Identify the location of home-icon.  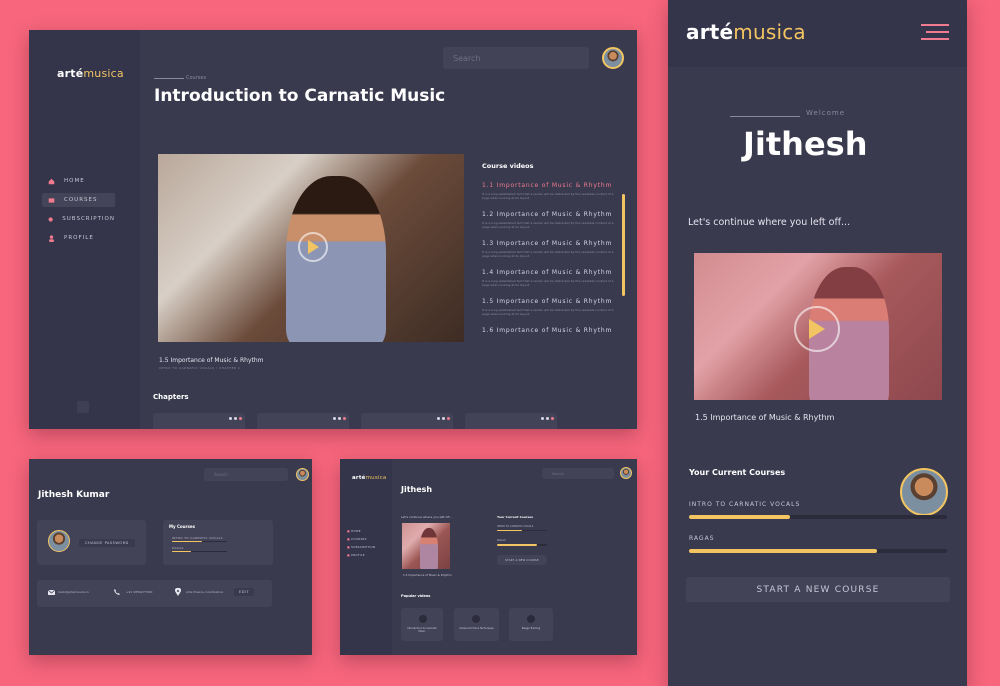
(51, 181).